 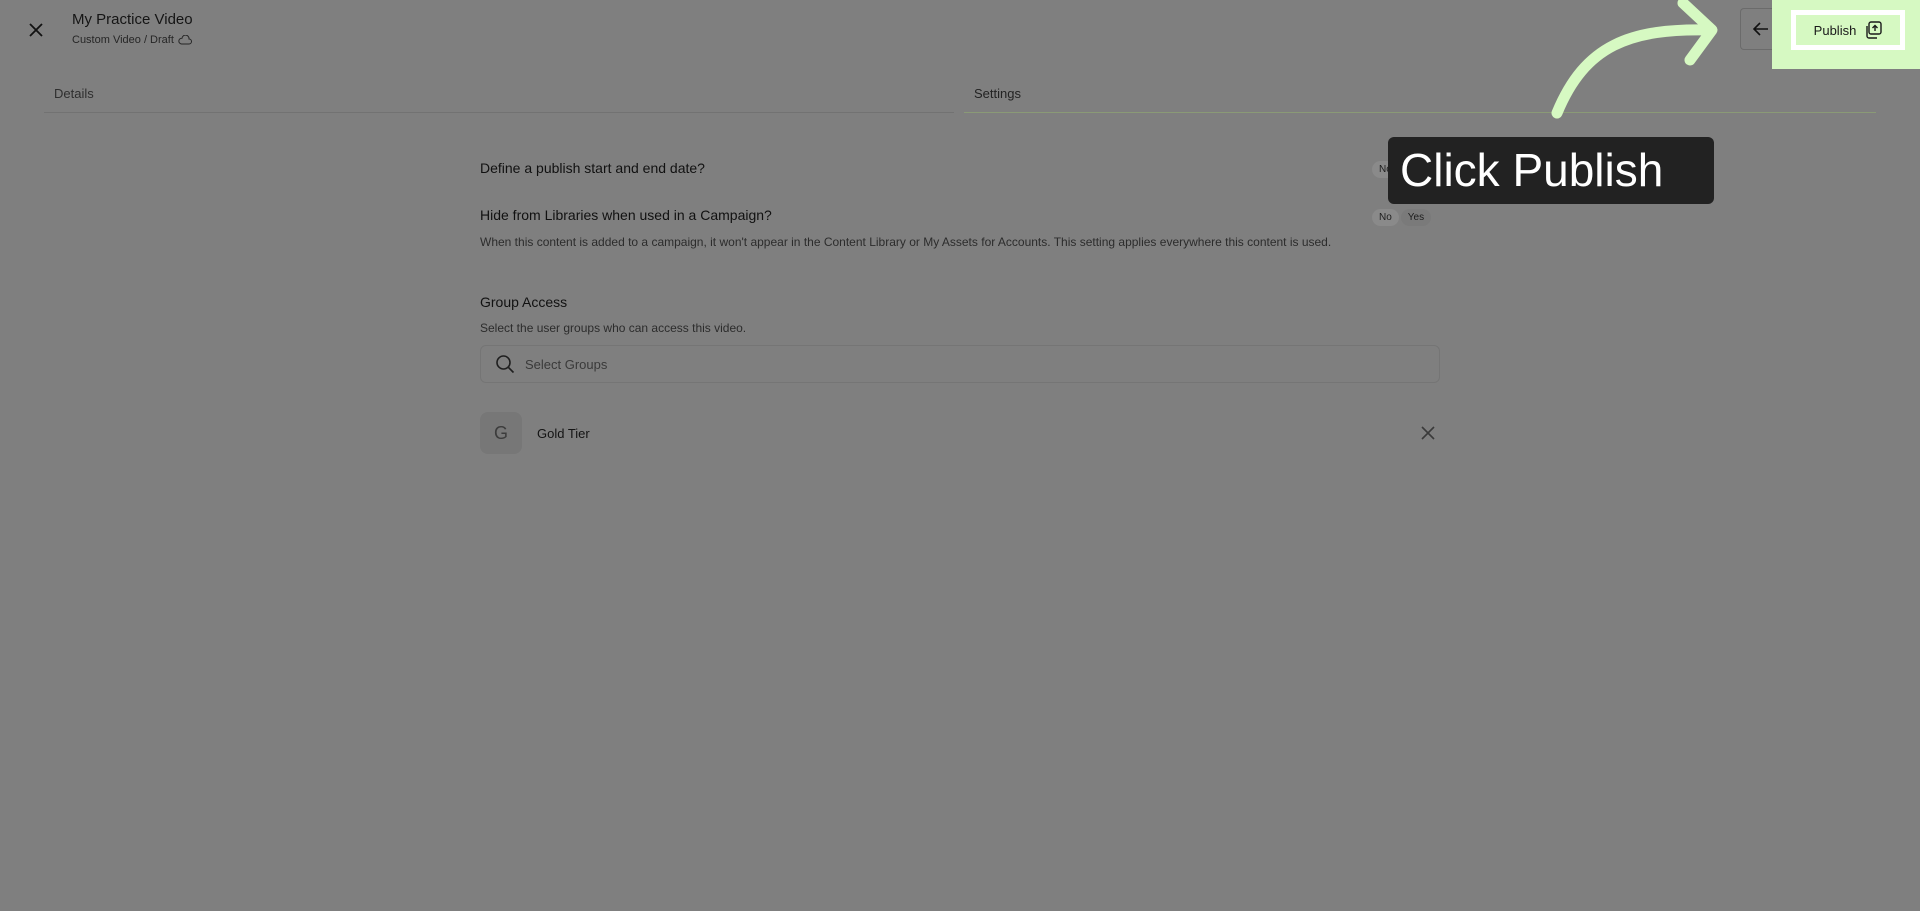 What do you see at coordinates (1551, 170) in the screenshot?
I see `tutorial-callout: Click Publish` at bounding box center [1551, 170].